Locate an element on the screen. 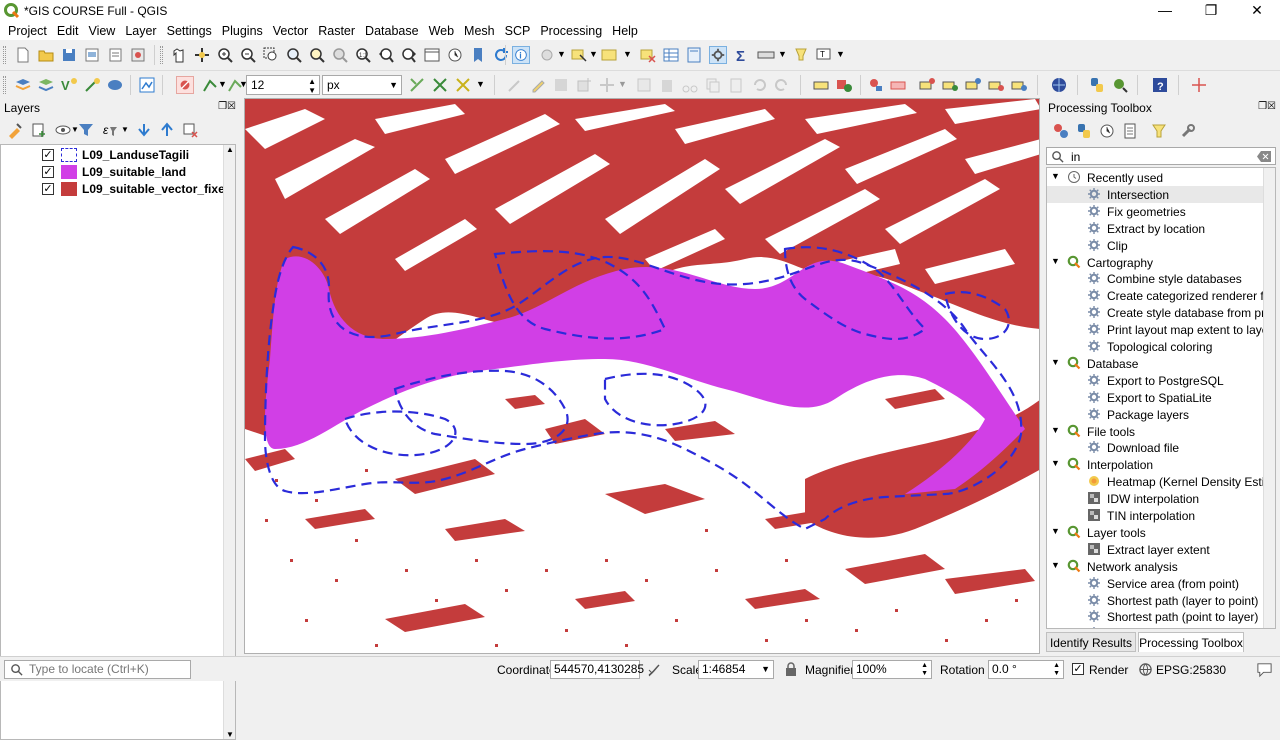 Image resolution: width=1280 pixels, height=740 pixels. toolbox-algorithm: Topological coloring is located at coordinates (1161, 346).